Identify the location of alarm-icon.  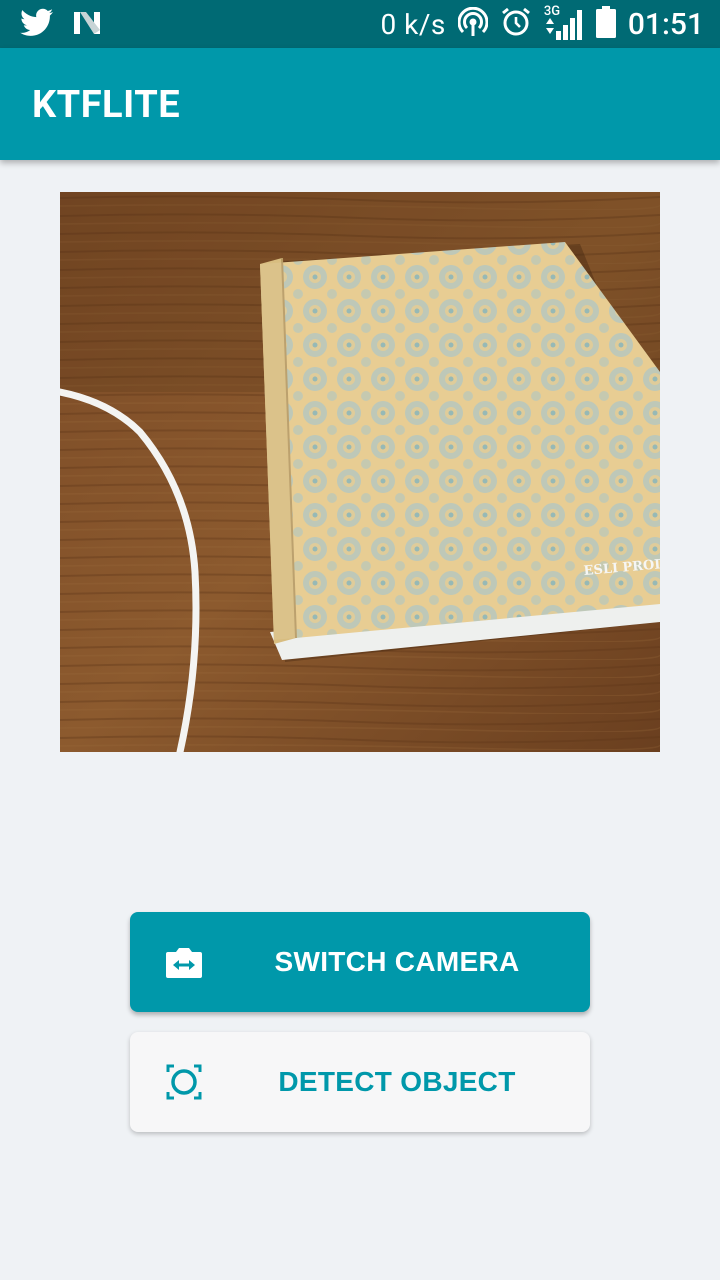
(516, 24).